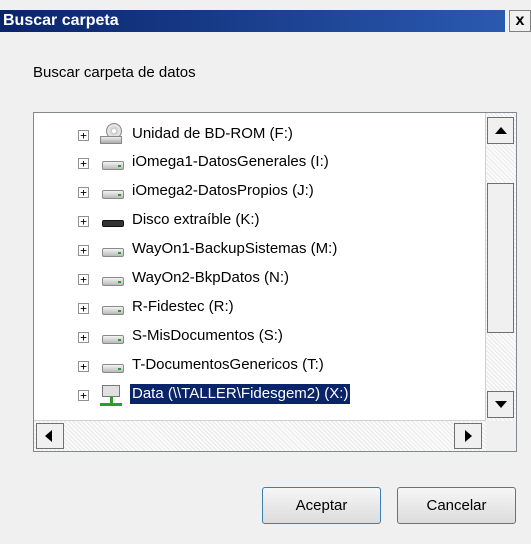 This screenshot has width=531, height=544. What do you see at coordinates (252, 21) in the screenshot?
I see `window-title: Buscar carpeta` at bounding box center [252, 21].